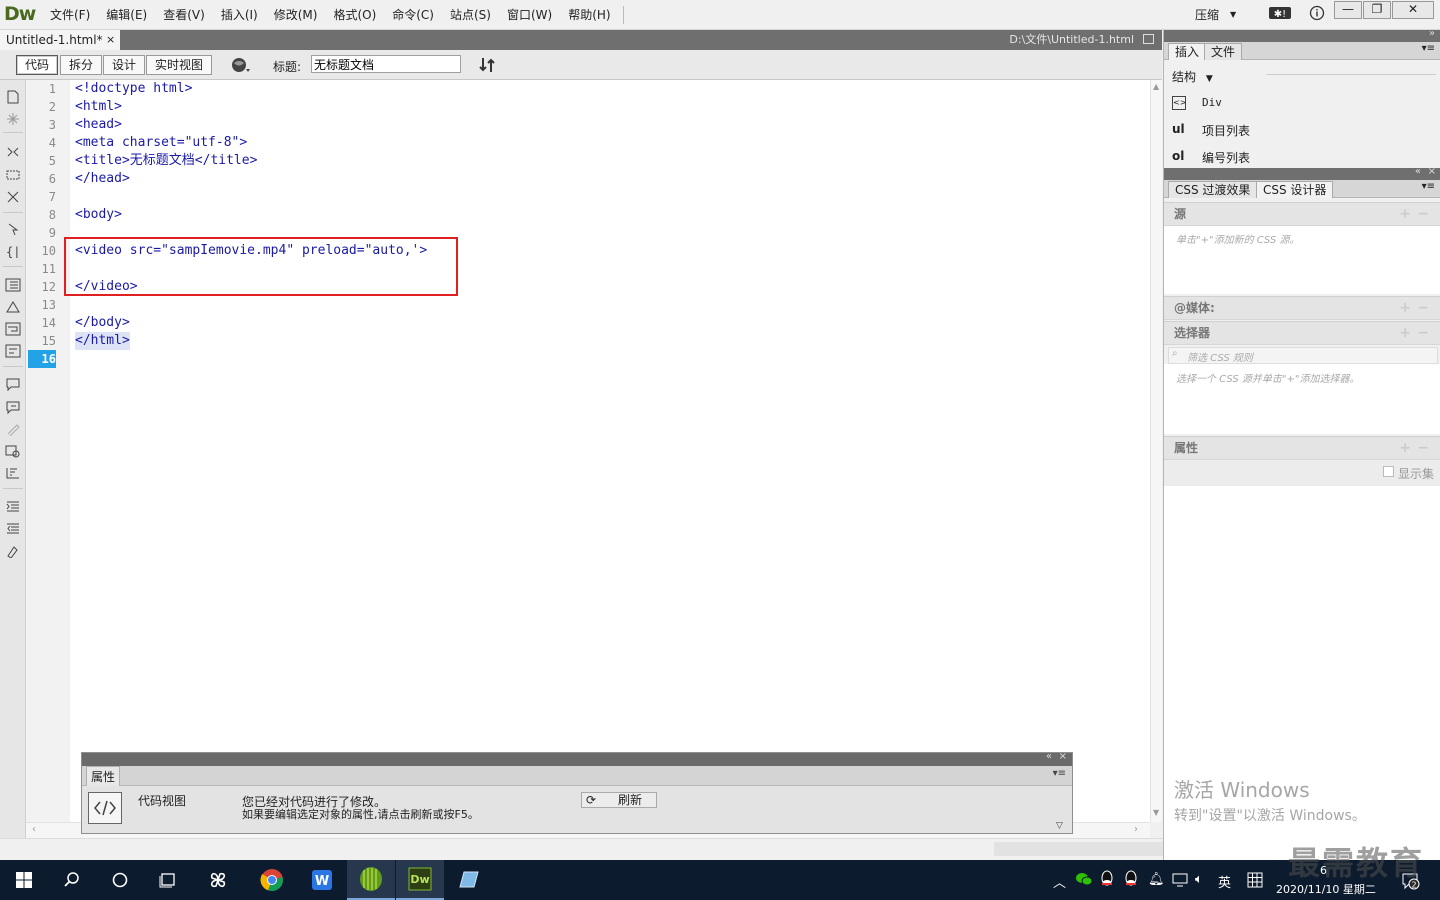 The height and width of the screenshot is (900, 1440). What do you see at coordinates (239, 15) in the screenshot?
I see `menu-insert: 插入(I)` at bounding box center [239, 15].